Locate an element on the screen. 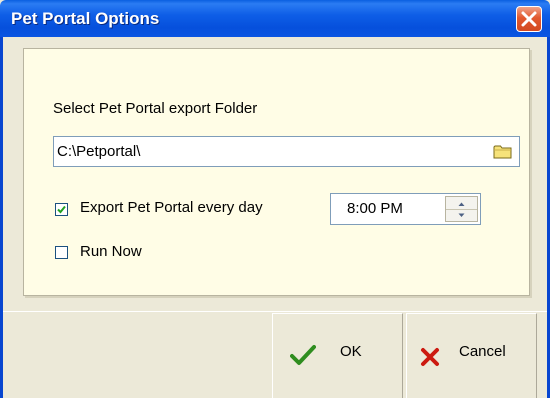 Image resolution: width=550 pixels, height=398 pixels. ok-label: OK is located at coordinates (351, 351).